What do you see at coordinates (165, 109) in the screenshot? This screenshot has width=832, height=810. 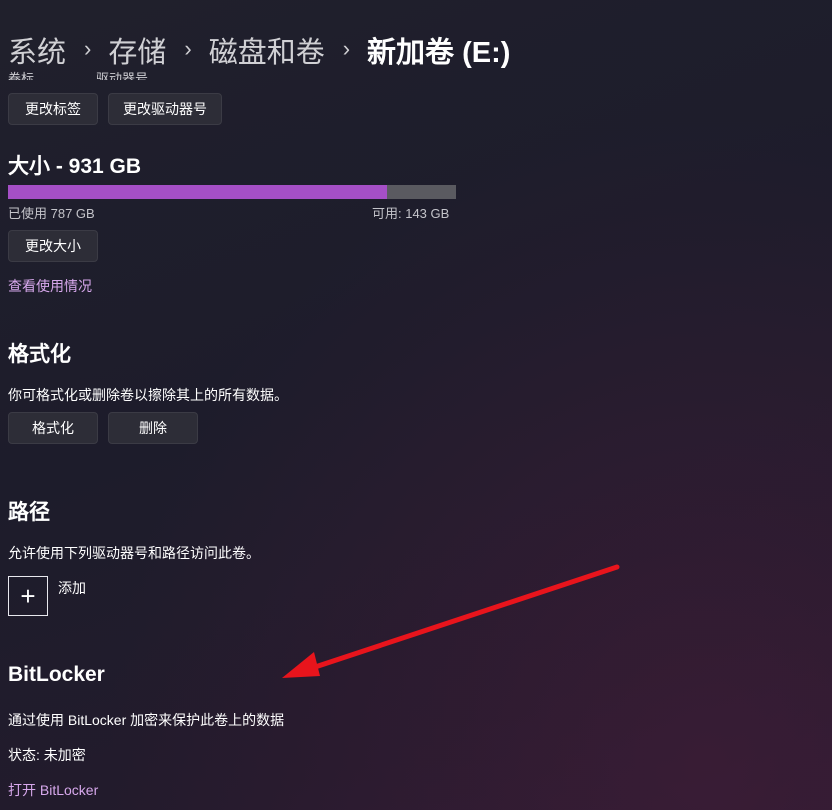 I see `change-drive-letter-button: 更改驱动器号` at bounding box center [165, 109].